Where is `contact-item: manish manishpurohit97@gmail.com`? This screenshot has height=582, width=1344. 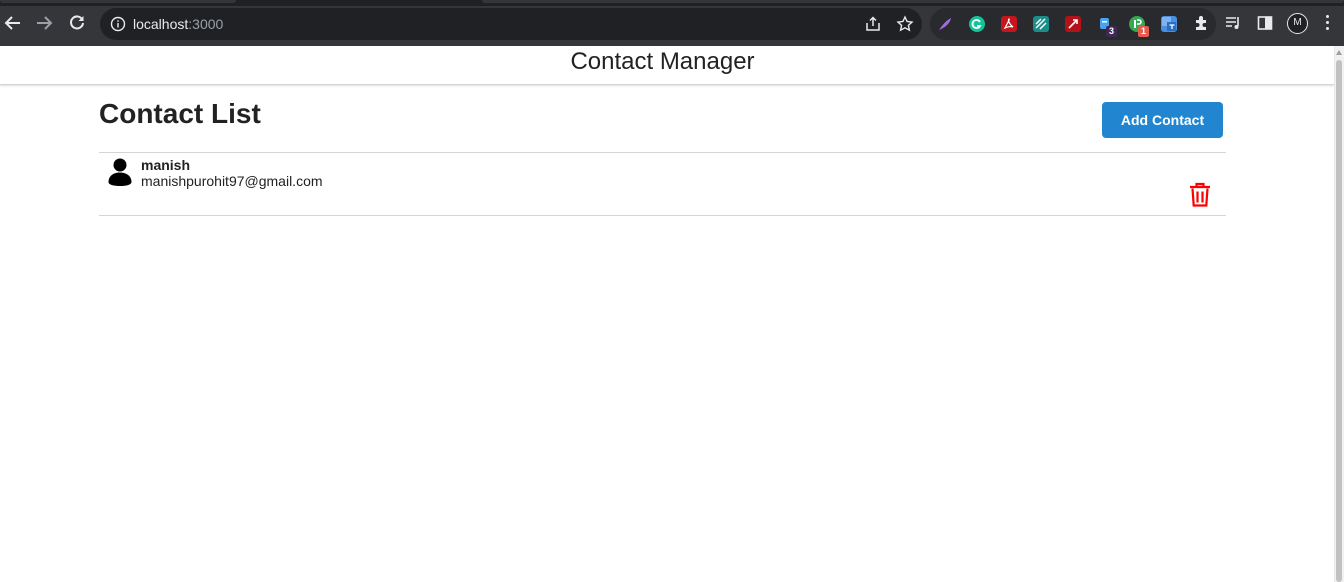
contact-item: manish manishpurohit97@gmail.com is located at coordinates (662, 184).